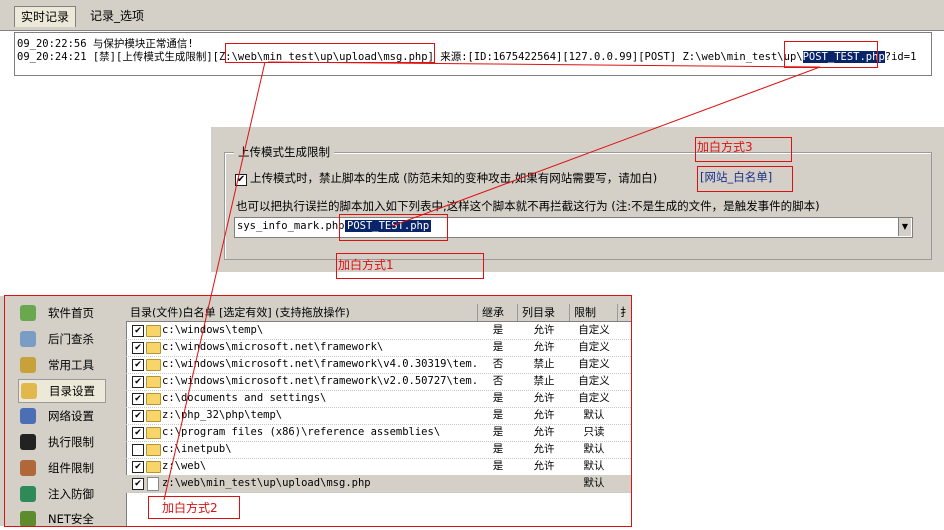 The height and width of the screenshot is (530, 944). I want to click on annotation-box-log-path, so click(330, 53).